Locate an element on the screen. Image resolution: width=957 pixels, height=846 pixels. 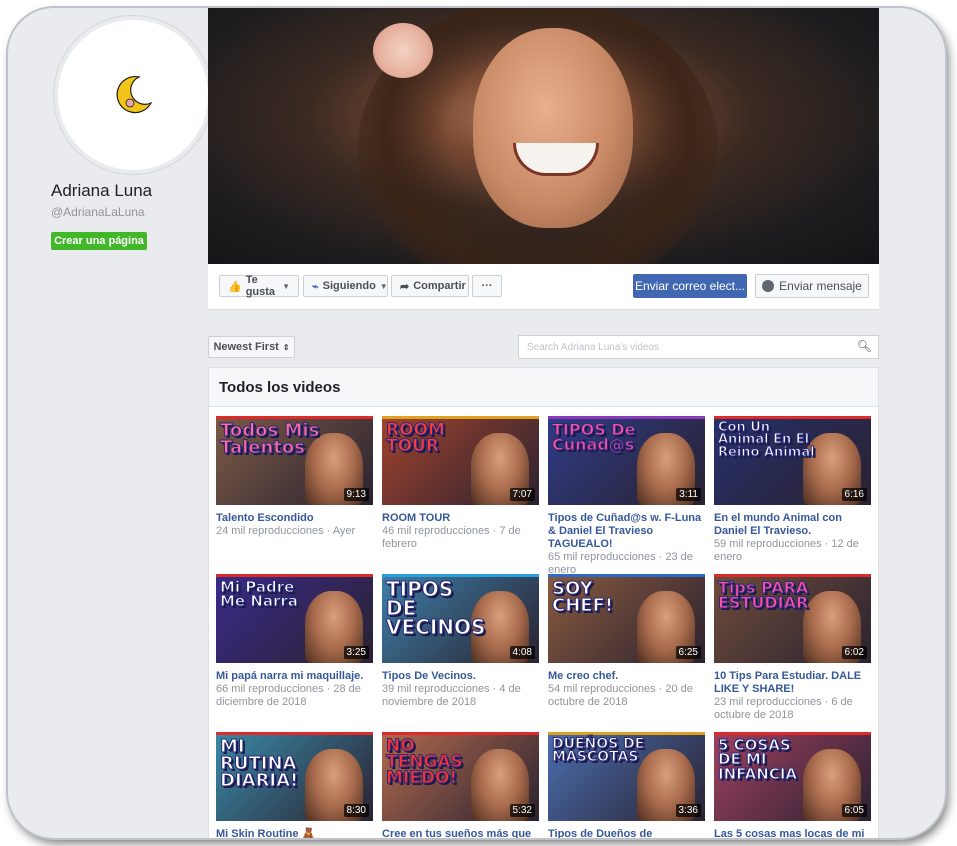
video-thumbnail: SOY CHEF! 6:25 is located at coordinates (626, 618).